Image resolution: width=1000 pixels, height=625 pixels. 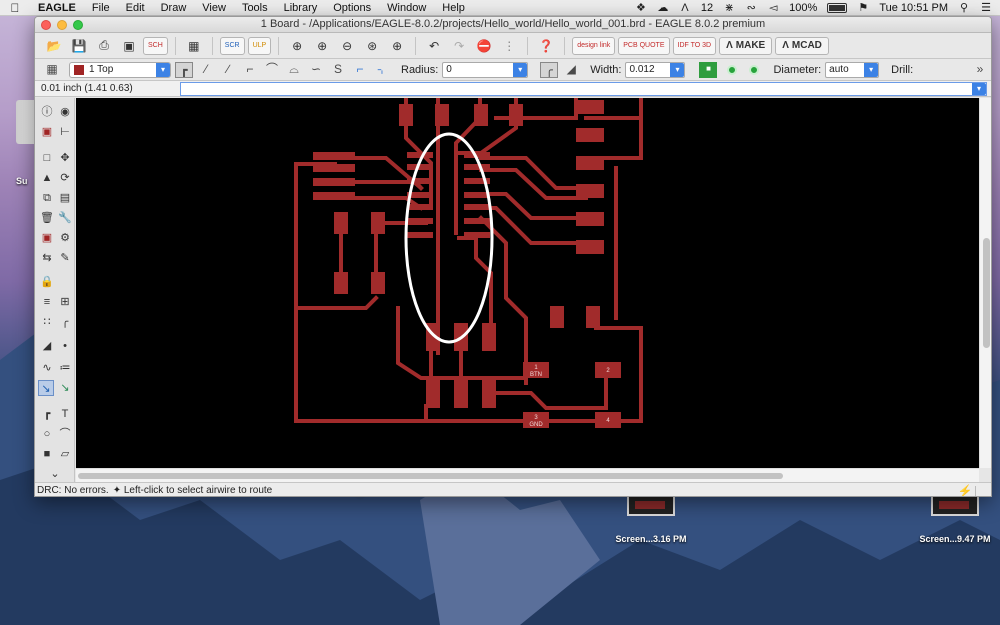 I want to click on zoom-fit-icon: ⊕, so click(x=297, y=46).